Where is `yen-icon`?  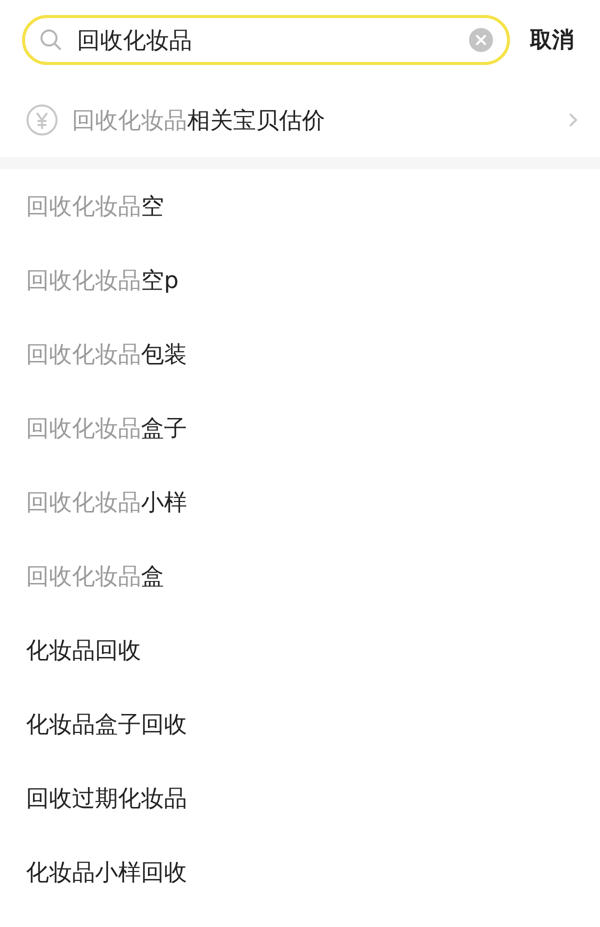
yen-icon is located at coordinates (42, 120).